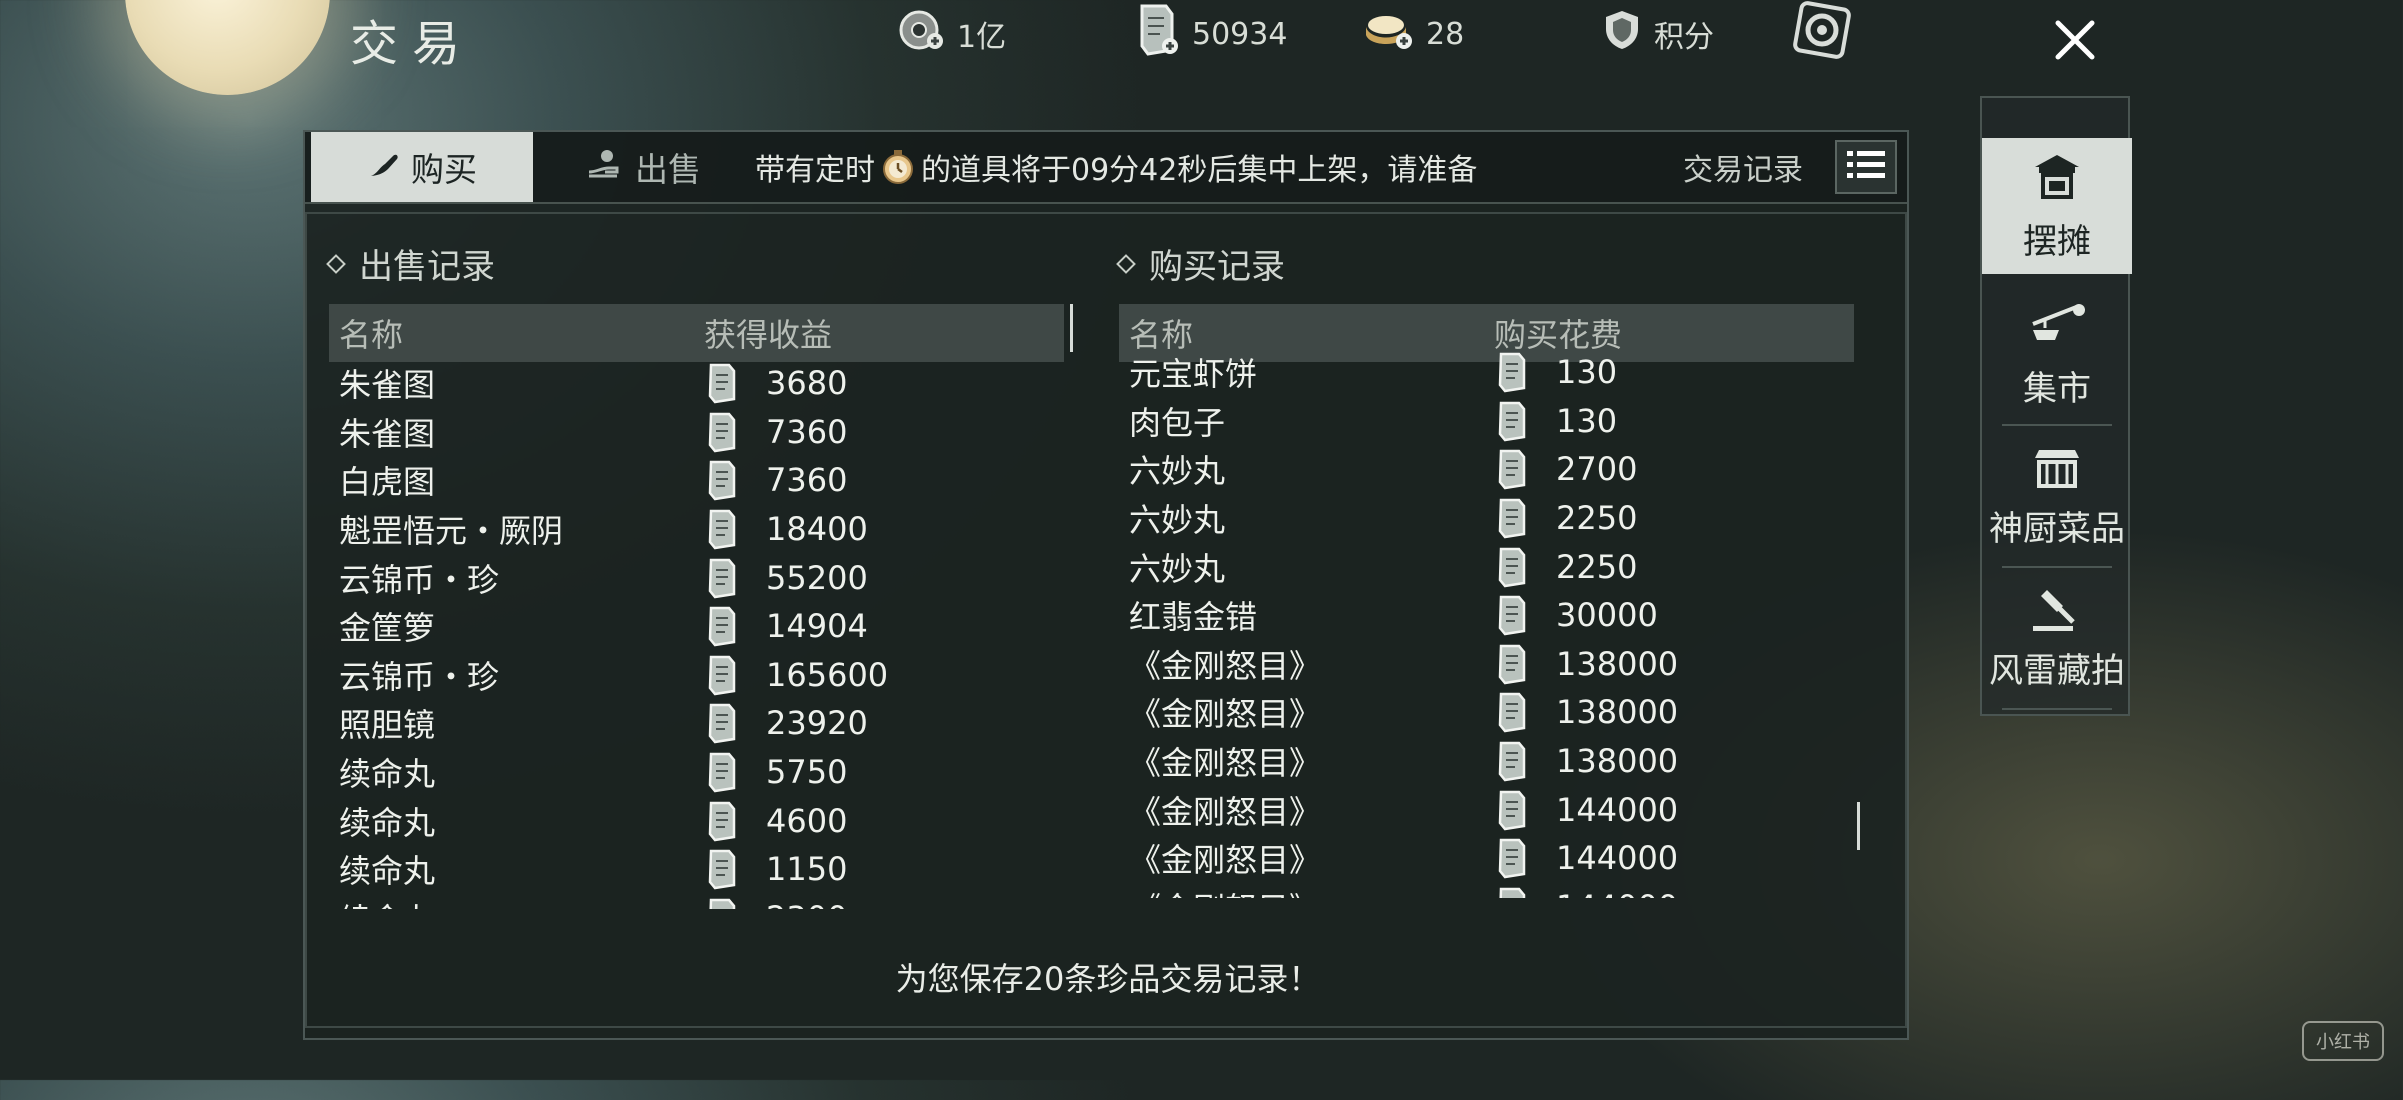 The height and width of the screenshot is (1100, 2403). What do you see at coordinates (2057, 709) in the screenshot?
I see `sidebar-divider` at bounding box center [2057, 709].